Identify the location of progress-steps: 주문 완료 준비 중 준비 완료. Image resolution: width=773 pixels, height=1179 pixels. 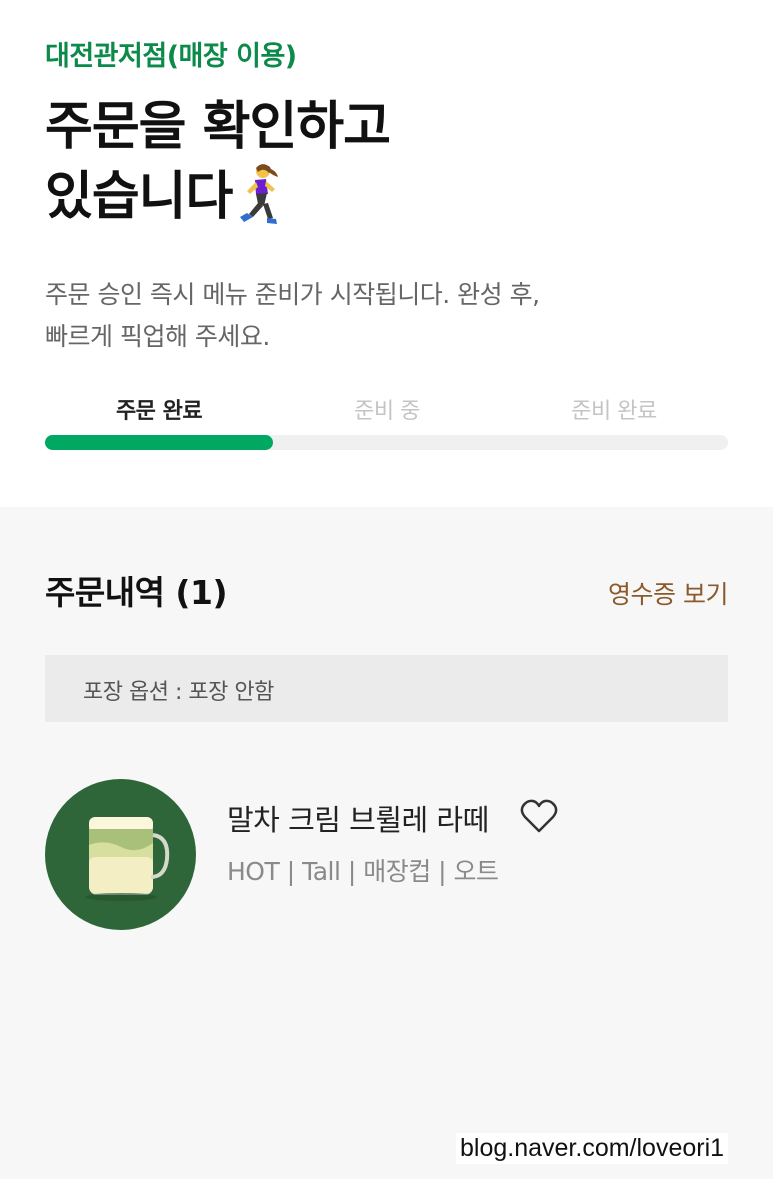
(386, 411).